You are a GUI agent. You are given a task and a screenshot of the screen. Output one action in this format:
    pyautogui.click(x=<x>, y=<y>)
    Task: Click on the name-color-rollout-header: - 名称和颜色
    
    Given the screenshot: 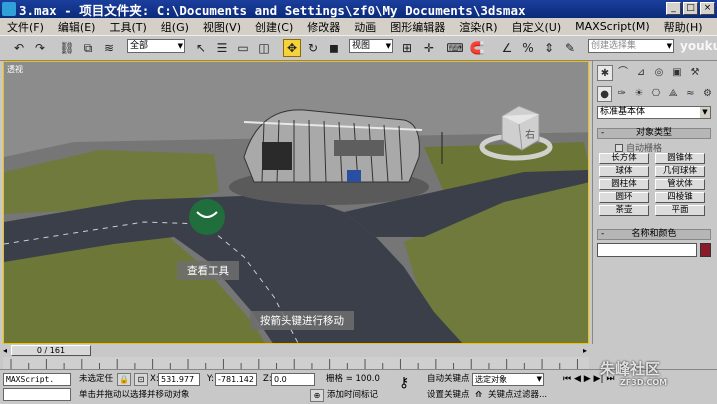 What is the action you would take?
    pyautogui.click(x=654, y=234)
    